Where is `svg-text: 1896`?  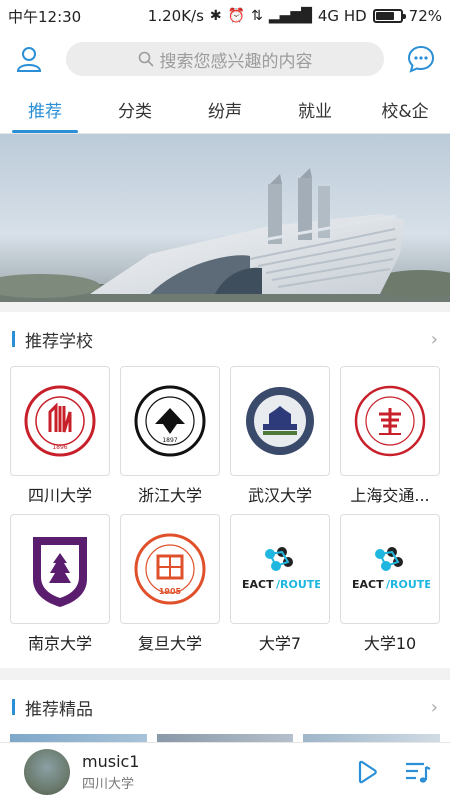
svg-text: 1896 is located at coordinates (59, 447).